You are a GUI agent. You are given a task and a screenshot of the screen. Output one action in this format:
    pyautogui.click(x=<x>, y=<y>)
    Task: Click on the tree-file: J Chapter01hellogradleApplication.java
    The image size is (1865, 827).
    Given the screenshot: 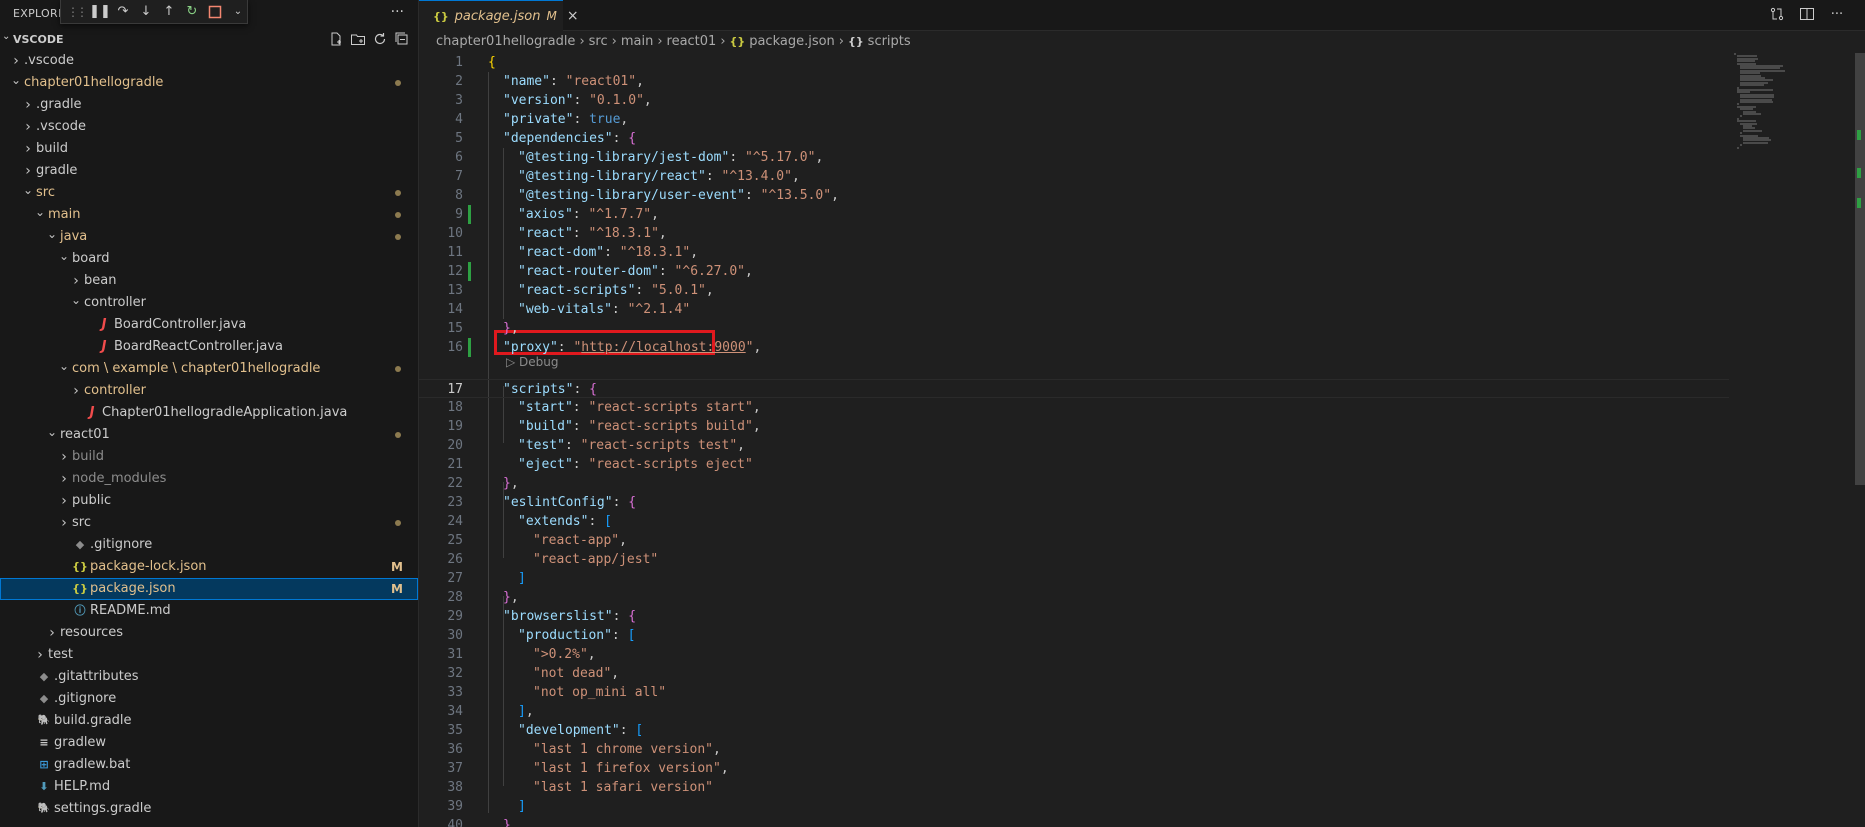 What is the action you would take?
    pyautogui.click(x=209, y=413)
    